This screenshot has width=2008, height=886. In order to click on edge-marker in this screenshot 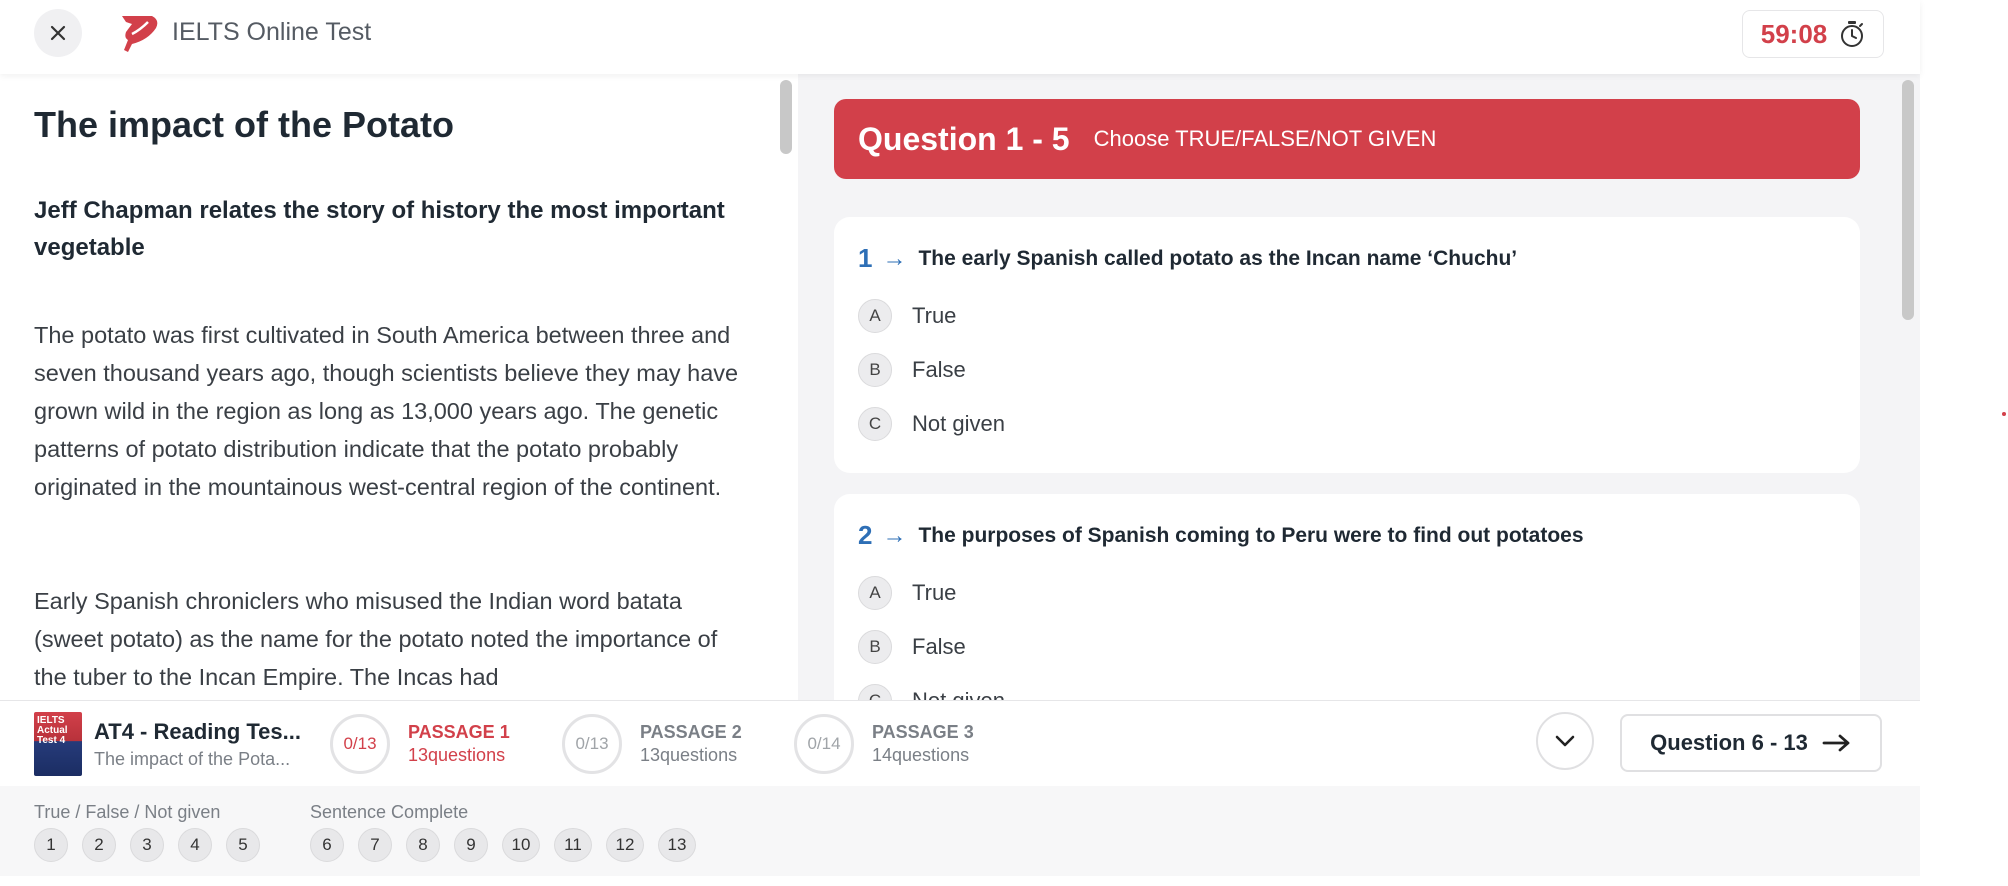, I will do `click(2004, 414)`.